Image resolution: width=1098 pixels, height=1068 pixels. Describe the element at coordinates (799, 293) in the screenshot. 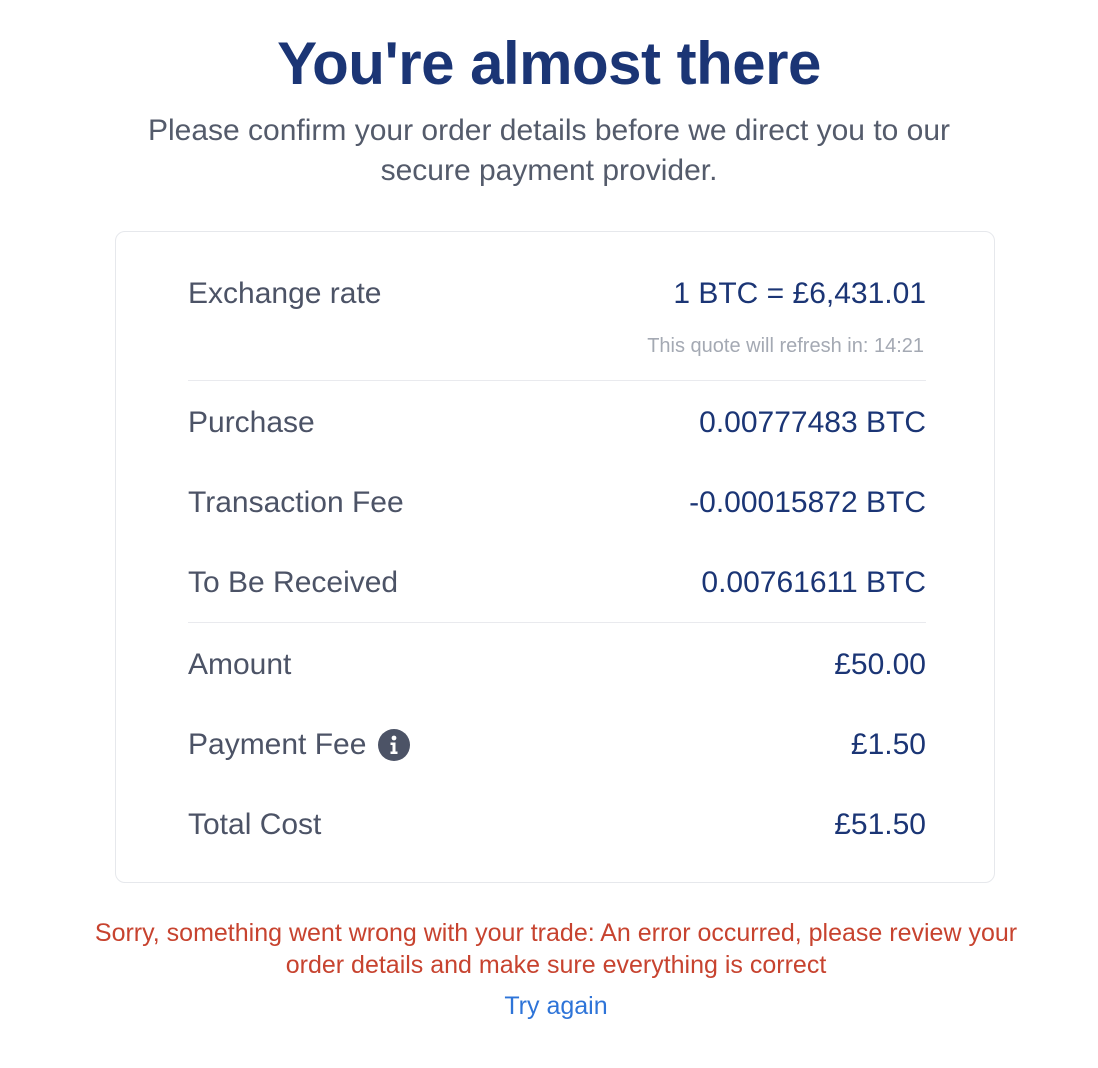

I see `exchange-rate-value: 1 BTC = £6,431.01` at that location.